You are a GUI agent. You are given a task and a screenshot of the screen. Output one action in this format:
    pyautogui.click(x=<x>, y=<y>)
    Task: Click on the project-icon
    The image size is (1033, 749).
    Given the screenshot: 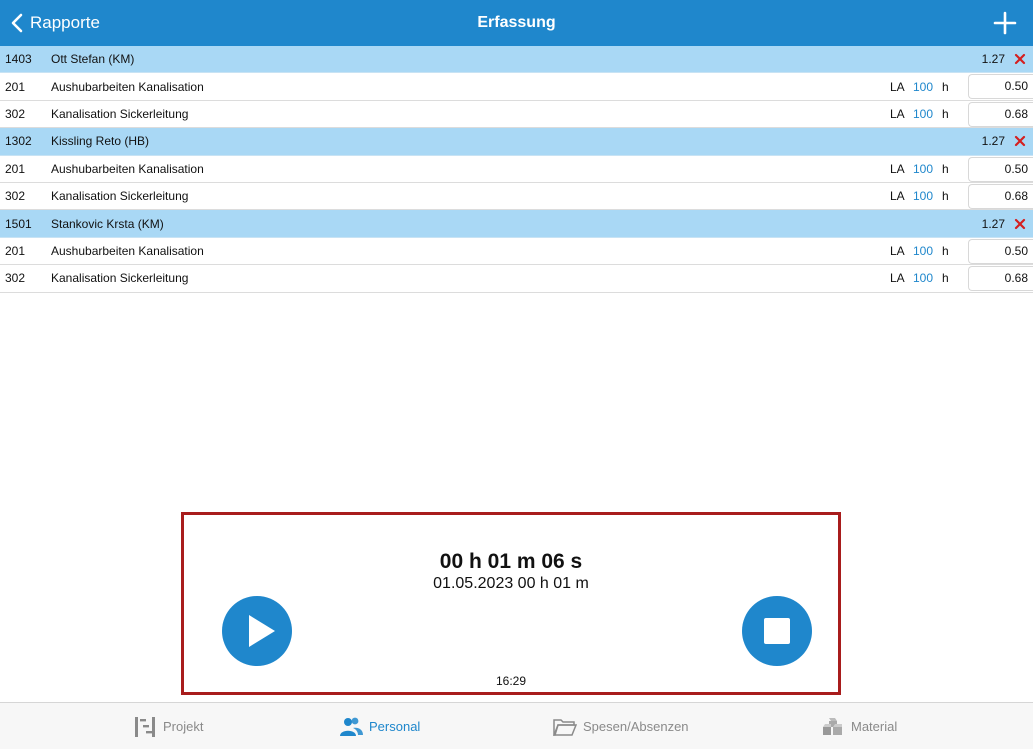 What is the action you would take?
    pyautogui.click(x=145, y=726)
    